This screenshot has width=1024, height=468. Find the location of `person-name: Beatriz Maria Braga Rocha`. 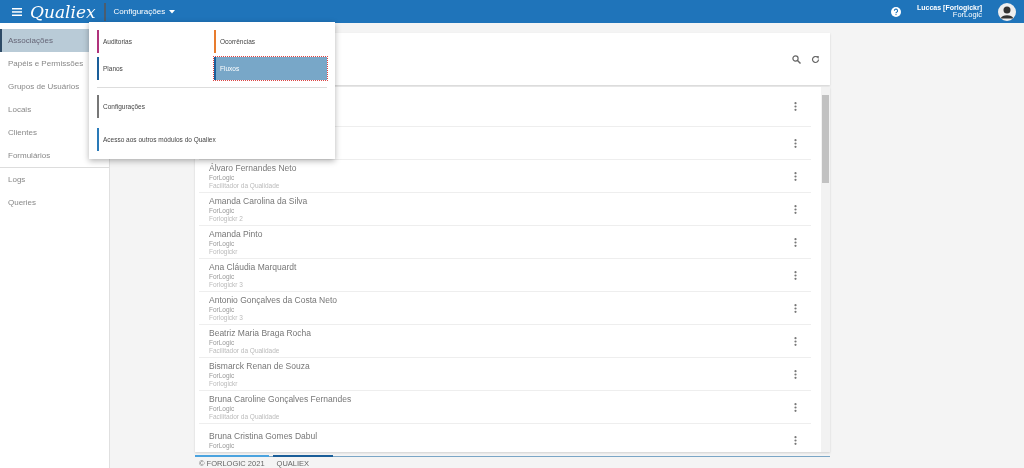

person-name: Beatriz Maria Braga Rocha is located at coordinates (260, 333).